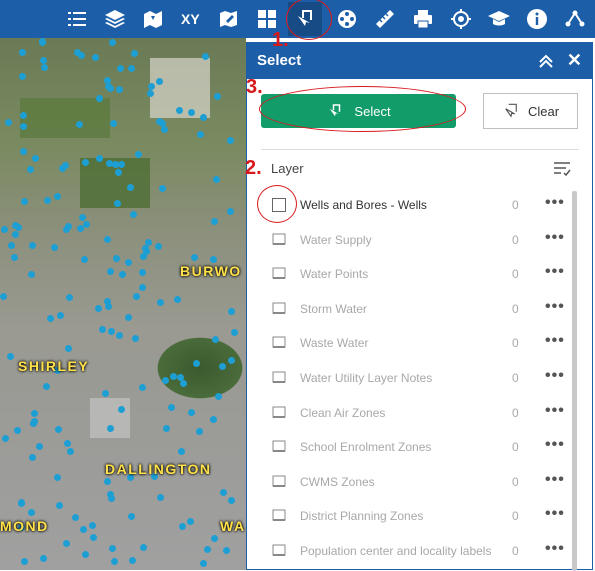  Describe the element at coordinates (77, 19) in the screenshot. I see `legend-icon` at that location.